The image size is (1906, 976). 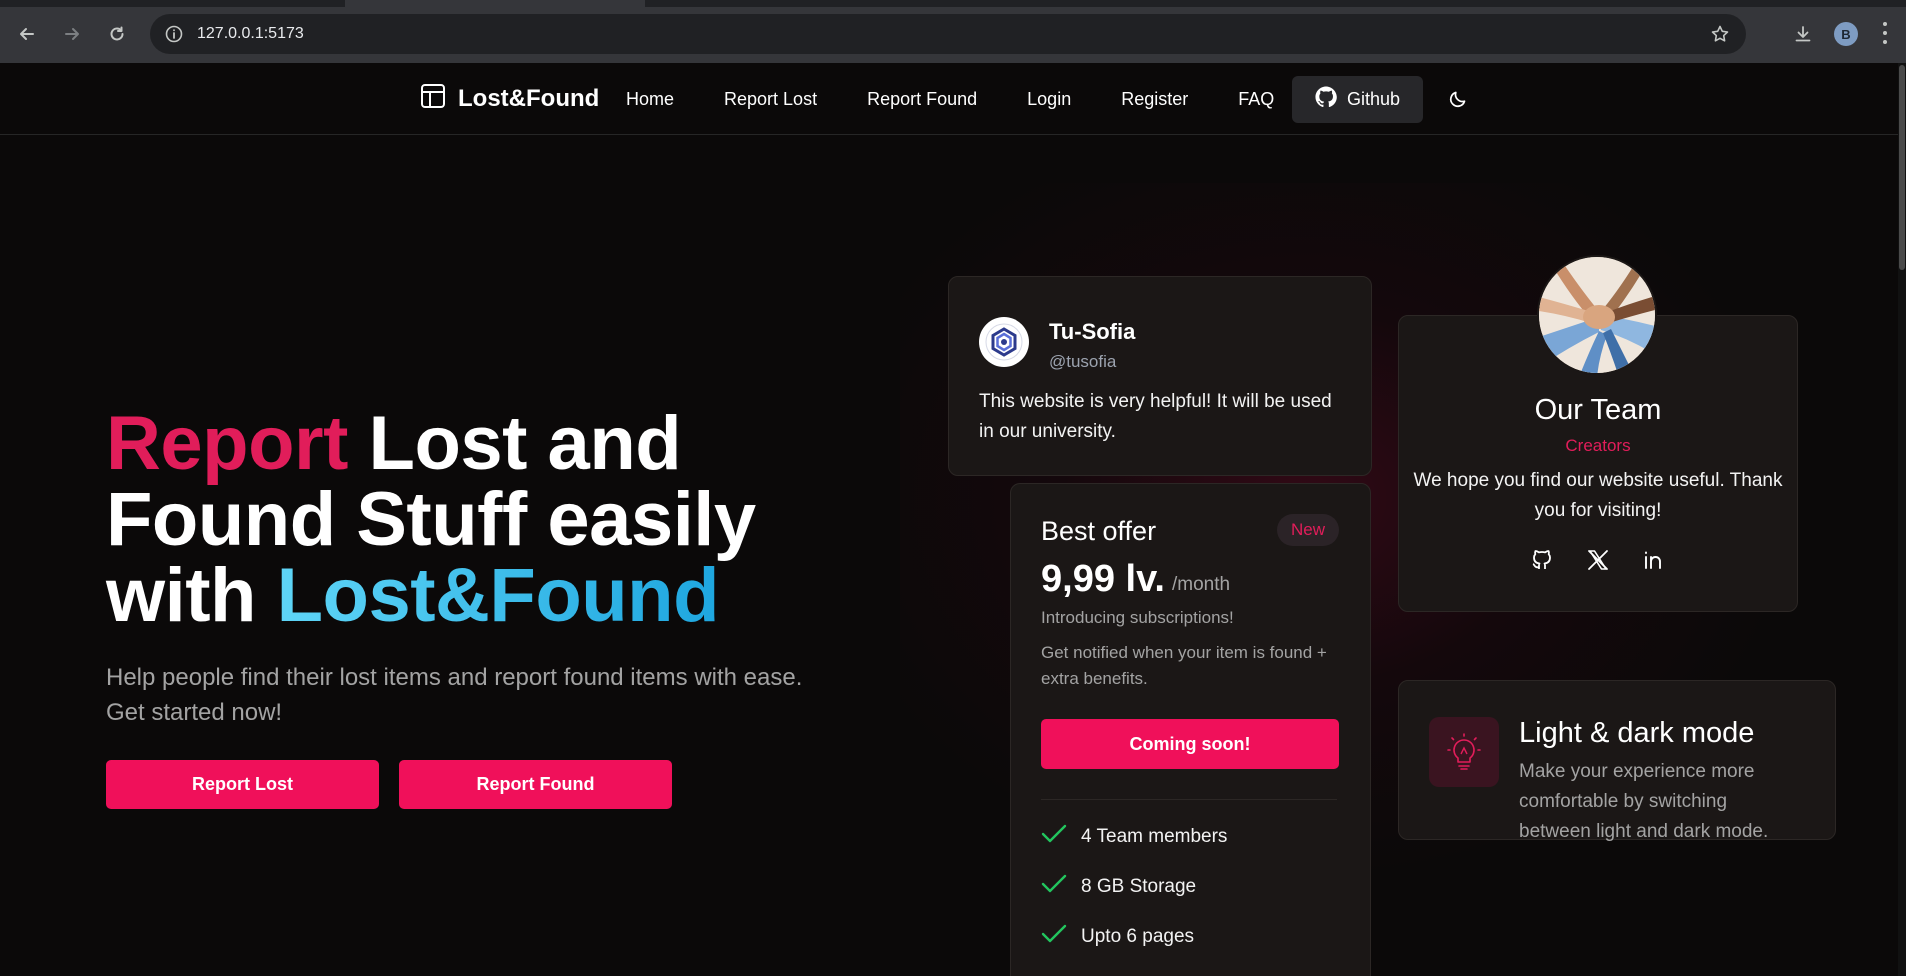 I want to click on profile-avatar: B, so click(x=1846, y=34).